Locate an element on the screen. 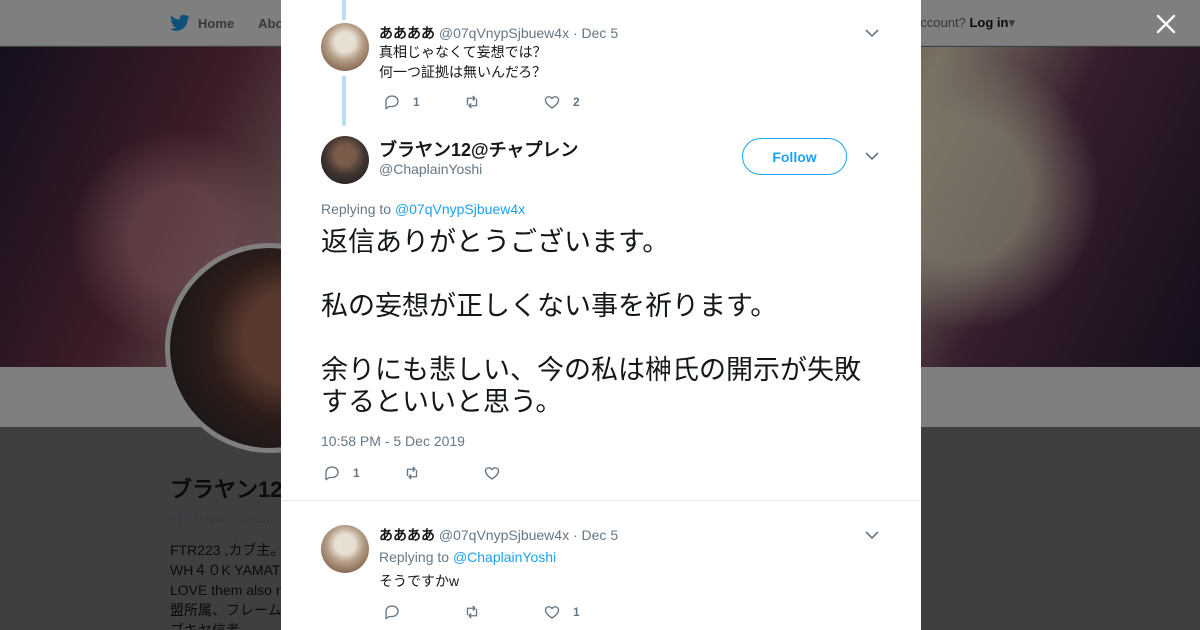  replying-to-link: @07qVnypSjbuew4x is located at coordinates (460, 209).